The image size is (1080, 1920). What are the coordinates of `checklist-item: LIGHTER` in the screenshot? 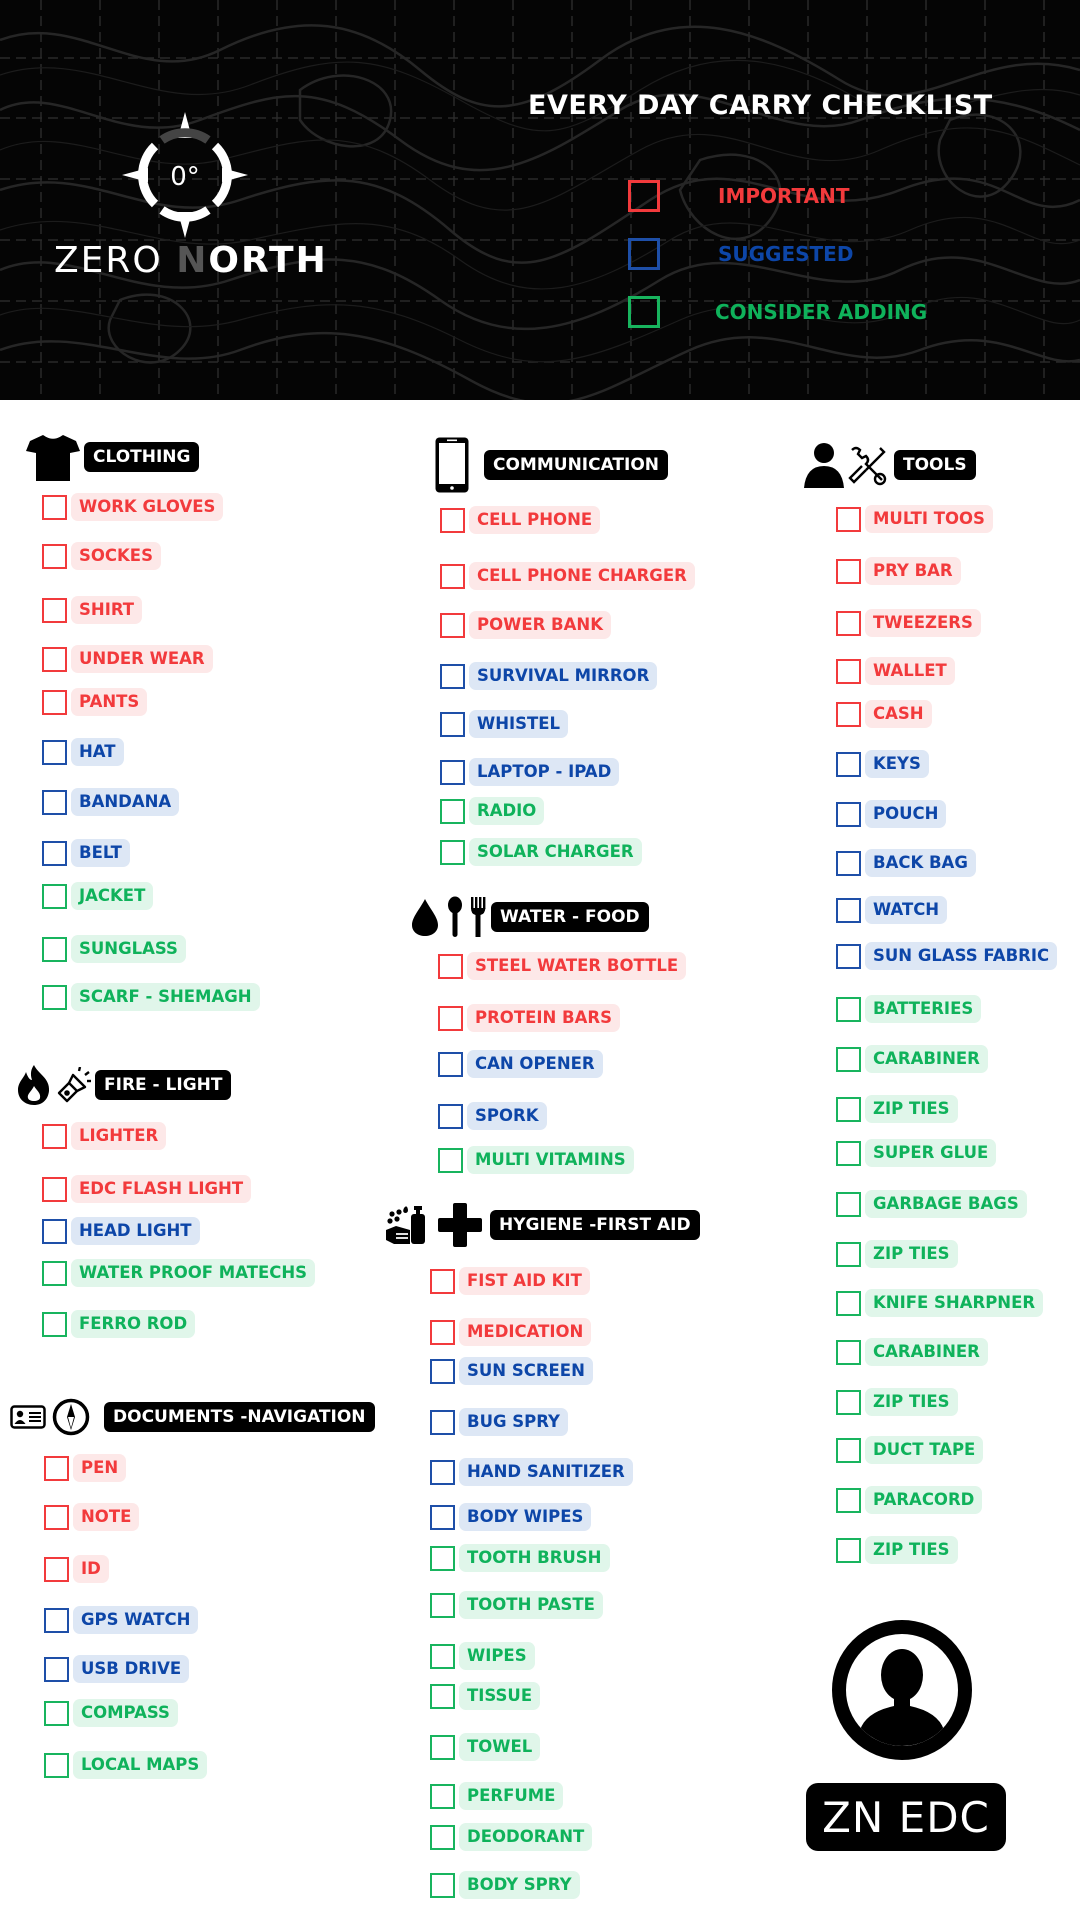 It's located at (104, 1136).